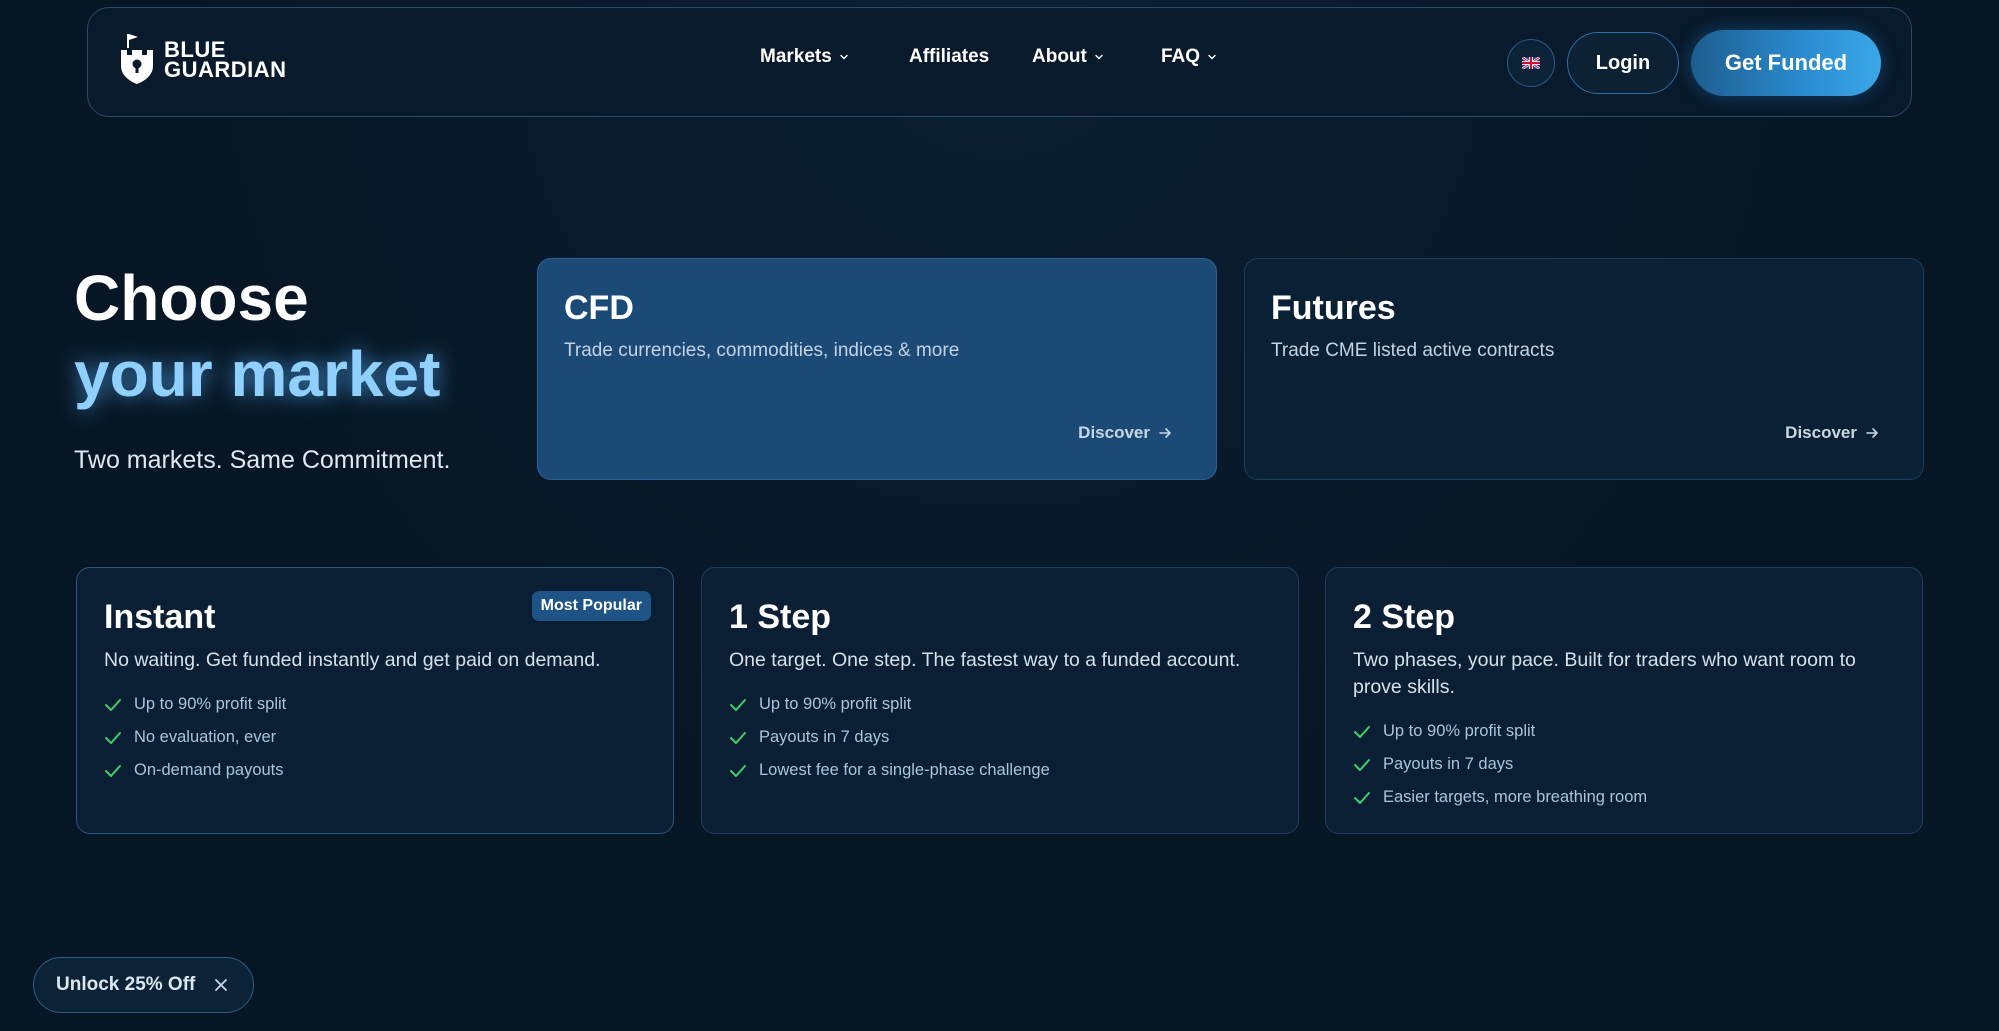 This screenshot has width=1999, height=1031. I want to click on uk-flag-icon, so click(1531, 63).